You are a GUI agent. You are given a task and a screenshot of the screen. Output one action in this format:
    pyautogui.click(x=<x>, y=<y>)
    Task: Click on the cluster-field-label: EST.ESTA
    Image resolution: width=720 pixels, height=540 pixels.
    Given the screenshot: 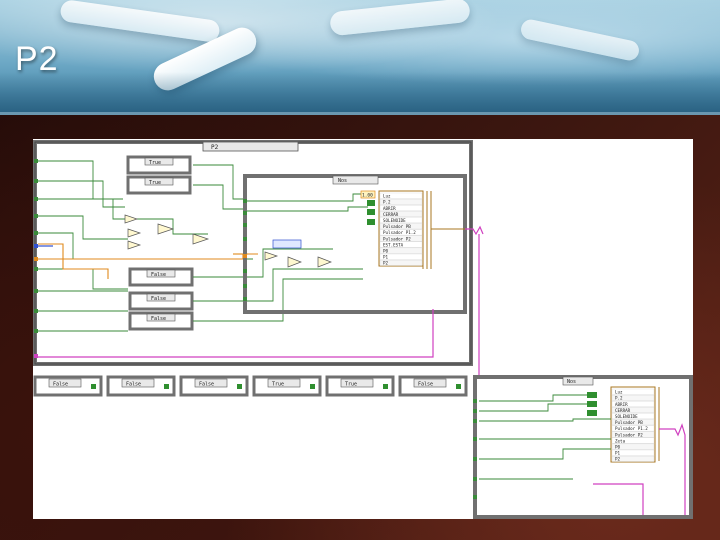 What is the action you would take?
    pyautogui.click(x=393, y=244)
    